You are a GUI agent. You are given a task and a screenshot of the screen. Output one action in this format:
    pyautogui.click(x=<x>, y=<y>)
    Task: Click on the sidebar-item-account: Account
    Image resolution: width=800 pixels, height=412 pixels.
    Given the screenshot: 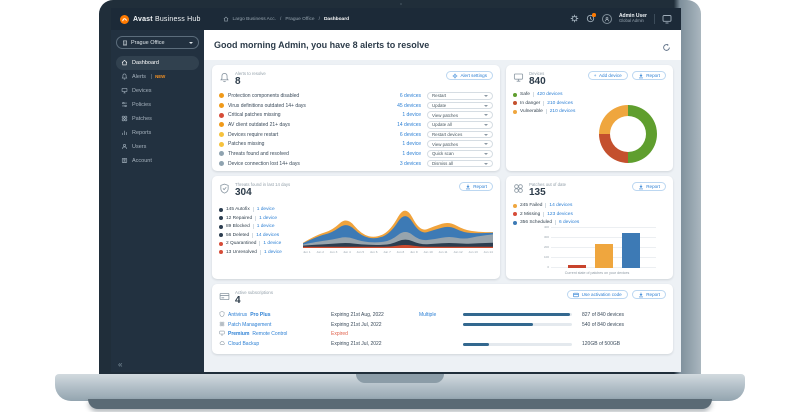 What is the action you would take?
    pyautogui.click(x=157, y=161)
    